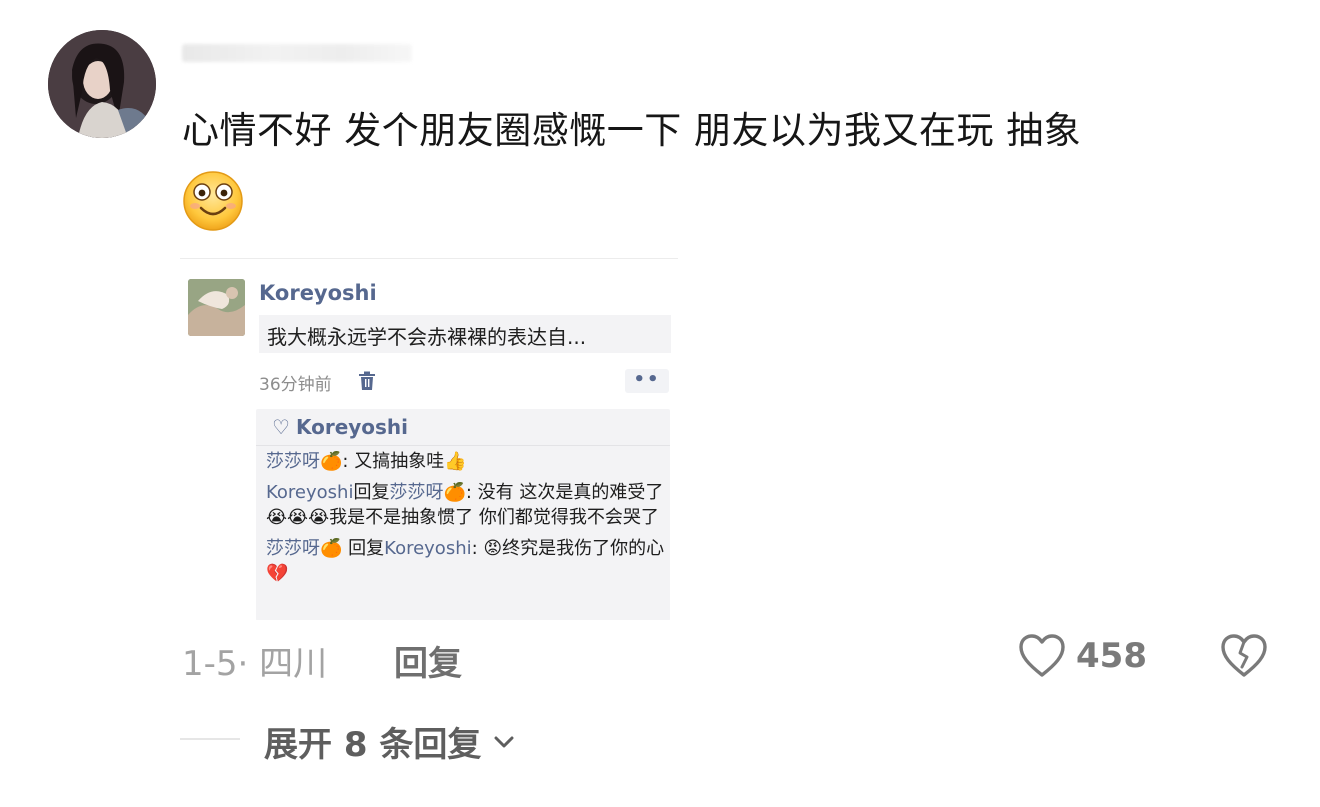 Image resolution: width=1320 pixels, height=807 pixels. Describe the element at coordinates (428, 660) in the screenshot. I see `reply-button: 回复` at that location.